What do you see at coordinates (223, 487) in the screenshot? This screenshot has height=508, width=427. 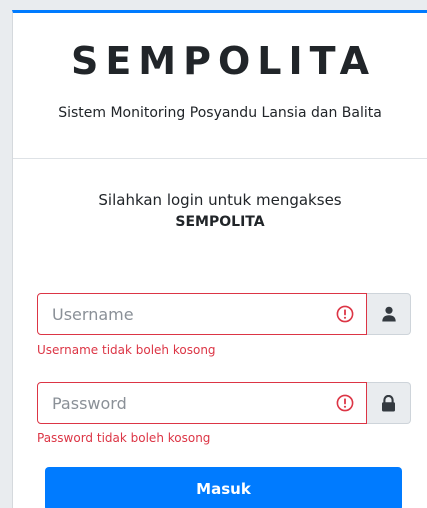 I see `login-submit-button: Masuk` at bounding box center [223, 487].